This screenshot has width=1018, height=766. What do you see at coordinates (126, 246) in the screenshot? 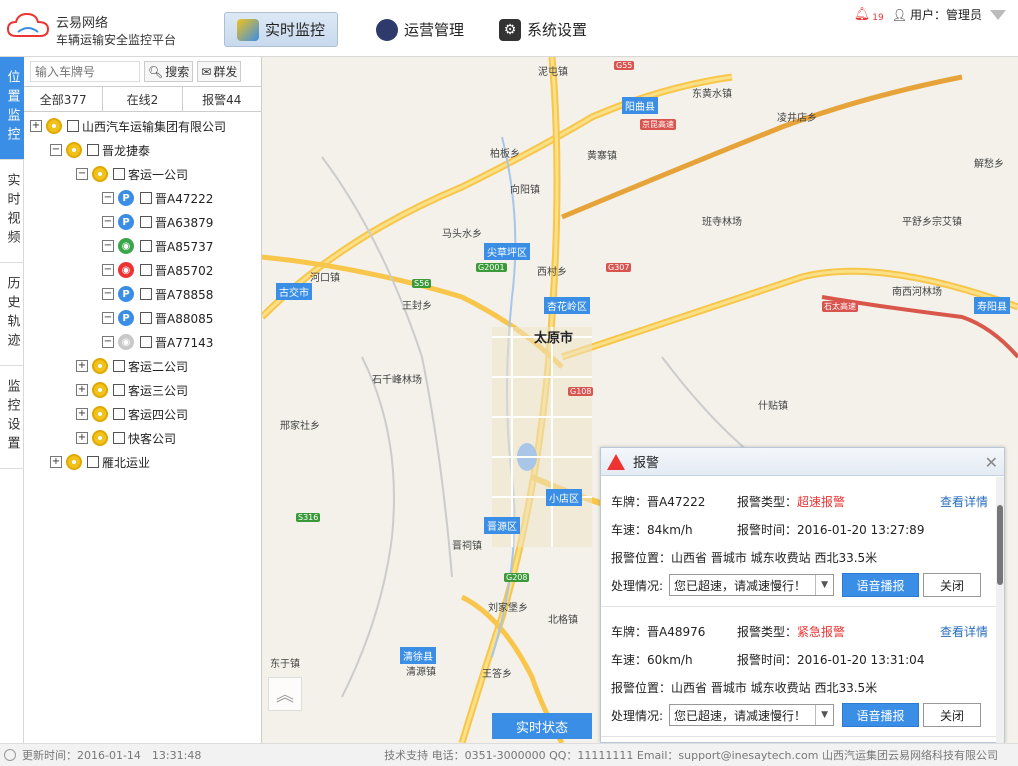
I see `vehicle-moving-icon: ◉` at bounding box center [126, 246].